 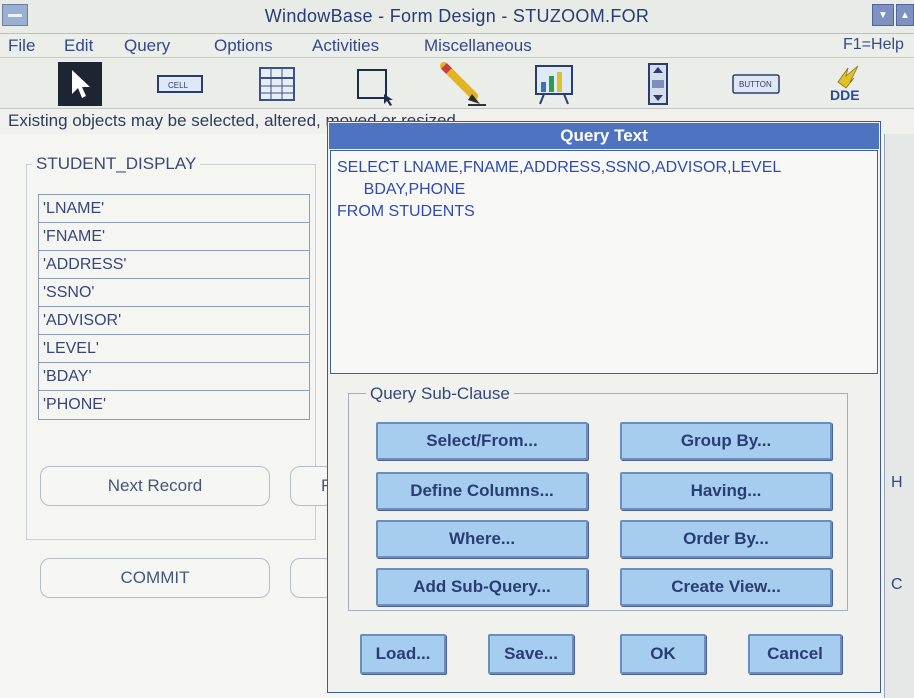 What do you see at coordinates (174, 376) in the screenshot?
I see `field-bday: 'BDAY'` at bounding box center [174, 376].